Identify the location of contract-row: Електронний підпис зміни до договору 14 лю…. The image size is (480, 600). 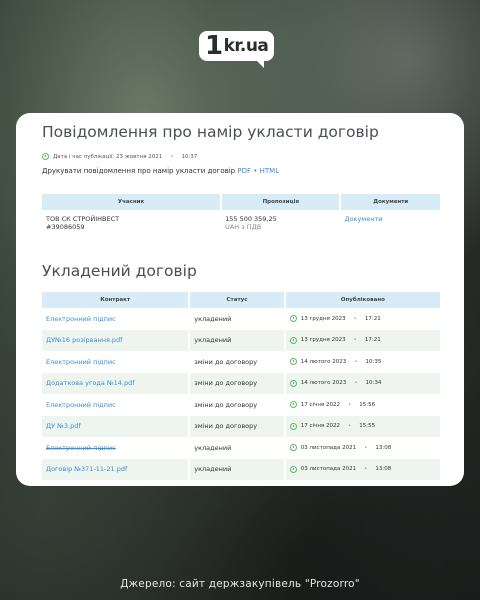
(241, 362).